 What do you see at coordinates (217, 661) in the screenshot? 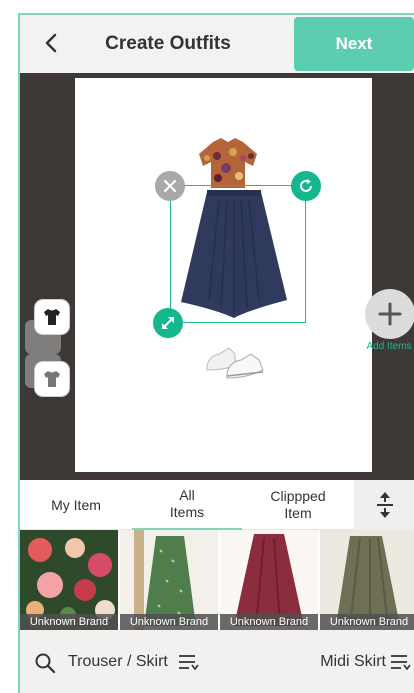
I see `filter-bar: Trouser / Skirt Midi Skirt` at bounding box center [217, 661].